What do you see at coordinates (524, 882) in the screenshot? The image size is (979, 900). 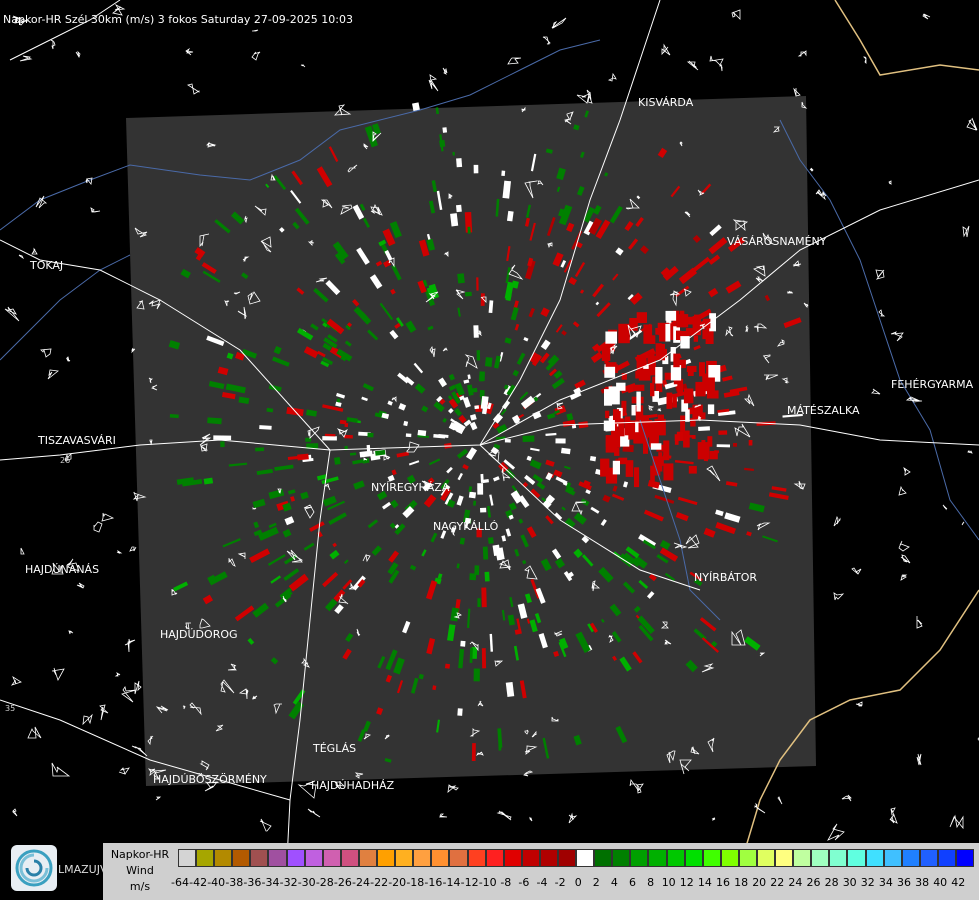 I see `legend-tick: -6` at bounding box center [524, 882].